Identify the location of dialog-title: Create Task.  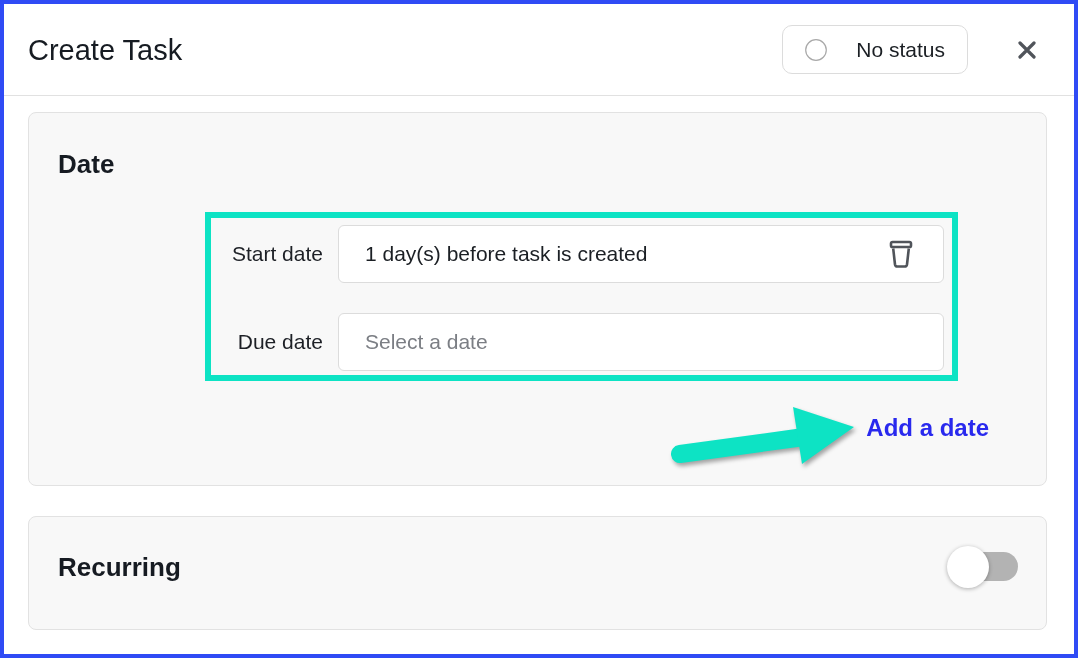
(105, 50).